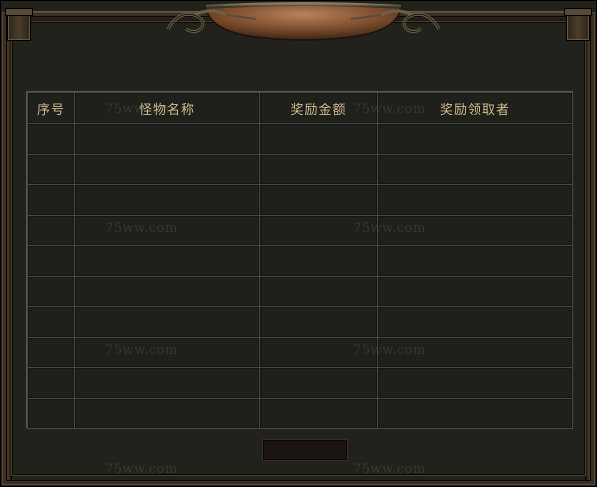 The width and height of the screenshot is (597, 487). What do you see at coordinates (19, 24) in the screenshot?
I see `left-corner-post` at bounding box center [19, 24].